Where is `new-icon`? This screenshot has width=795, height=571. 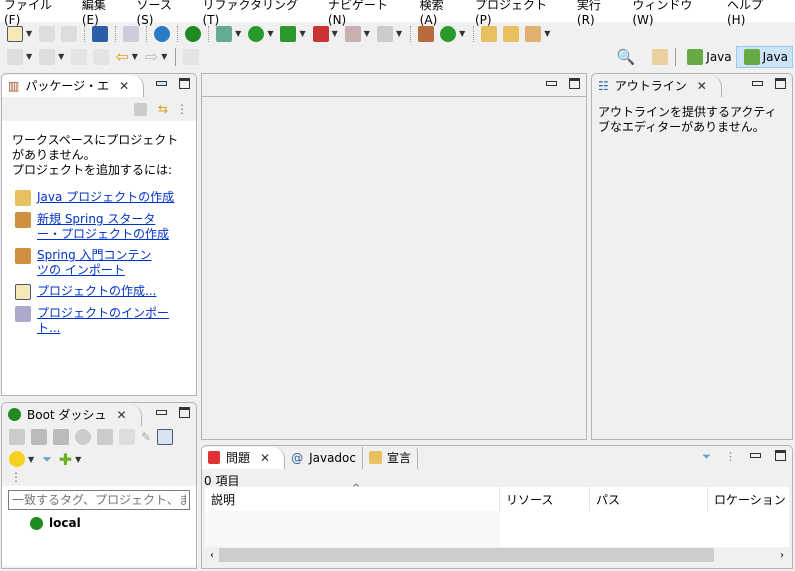
new-icon is located at coordinates (15, 33).